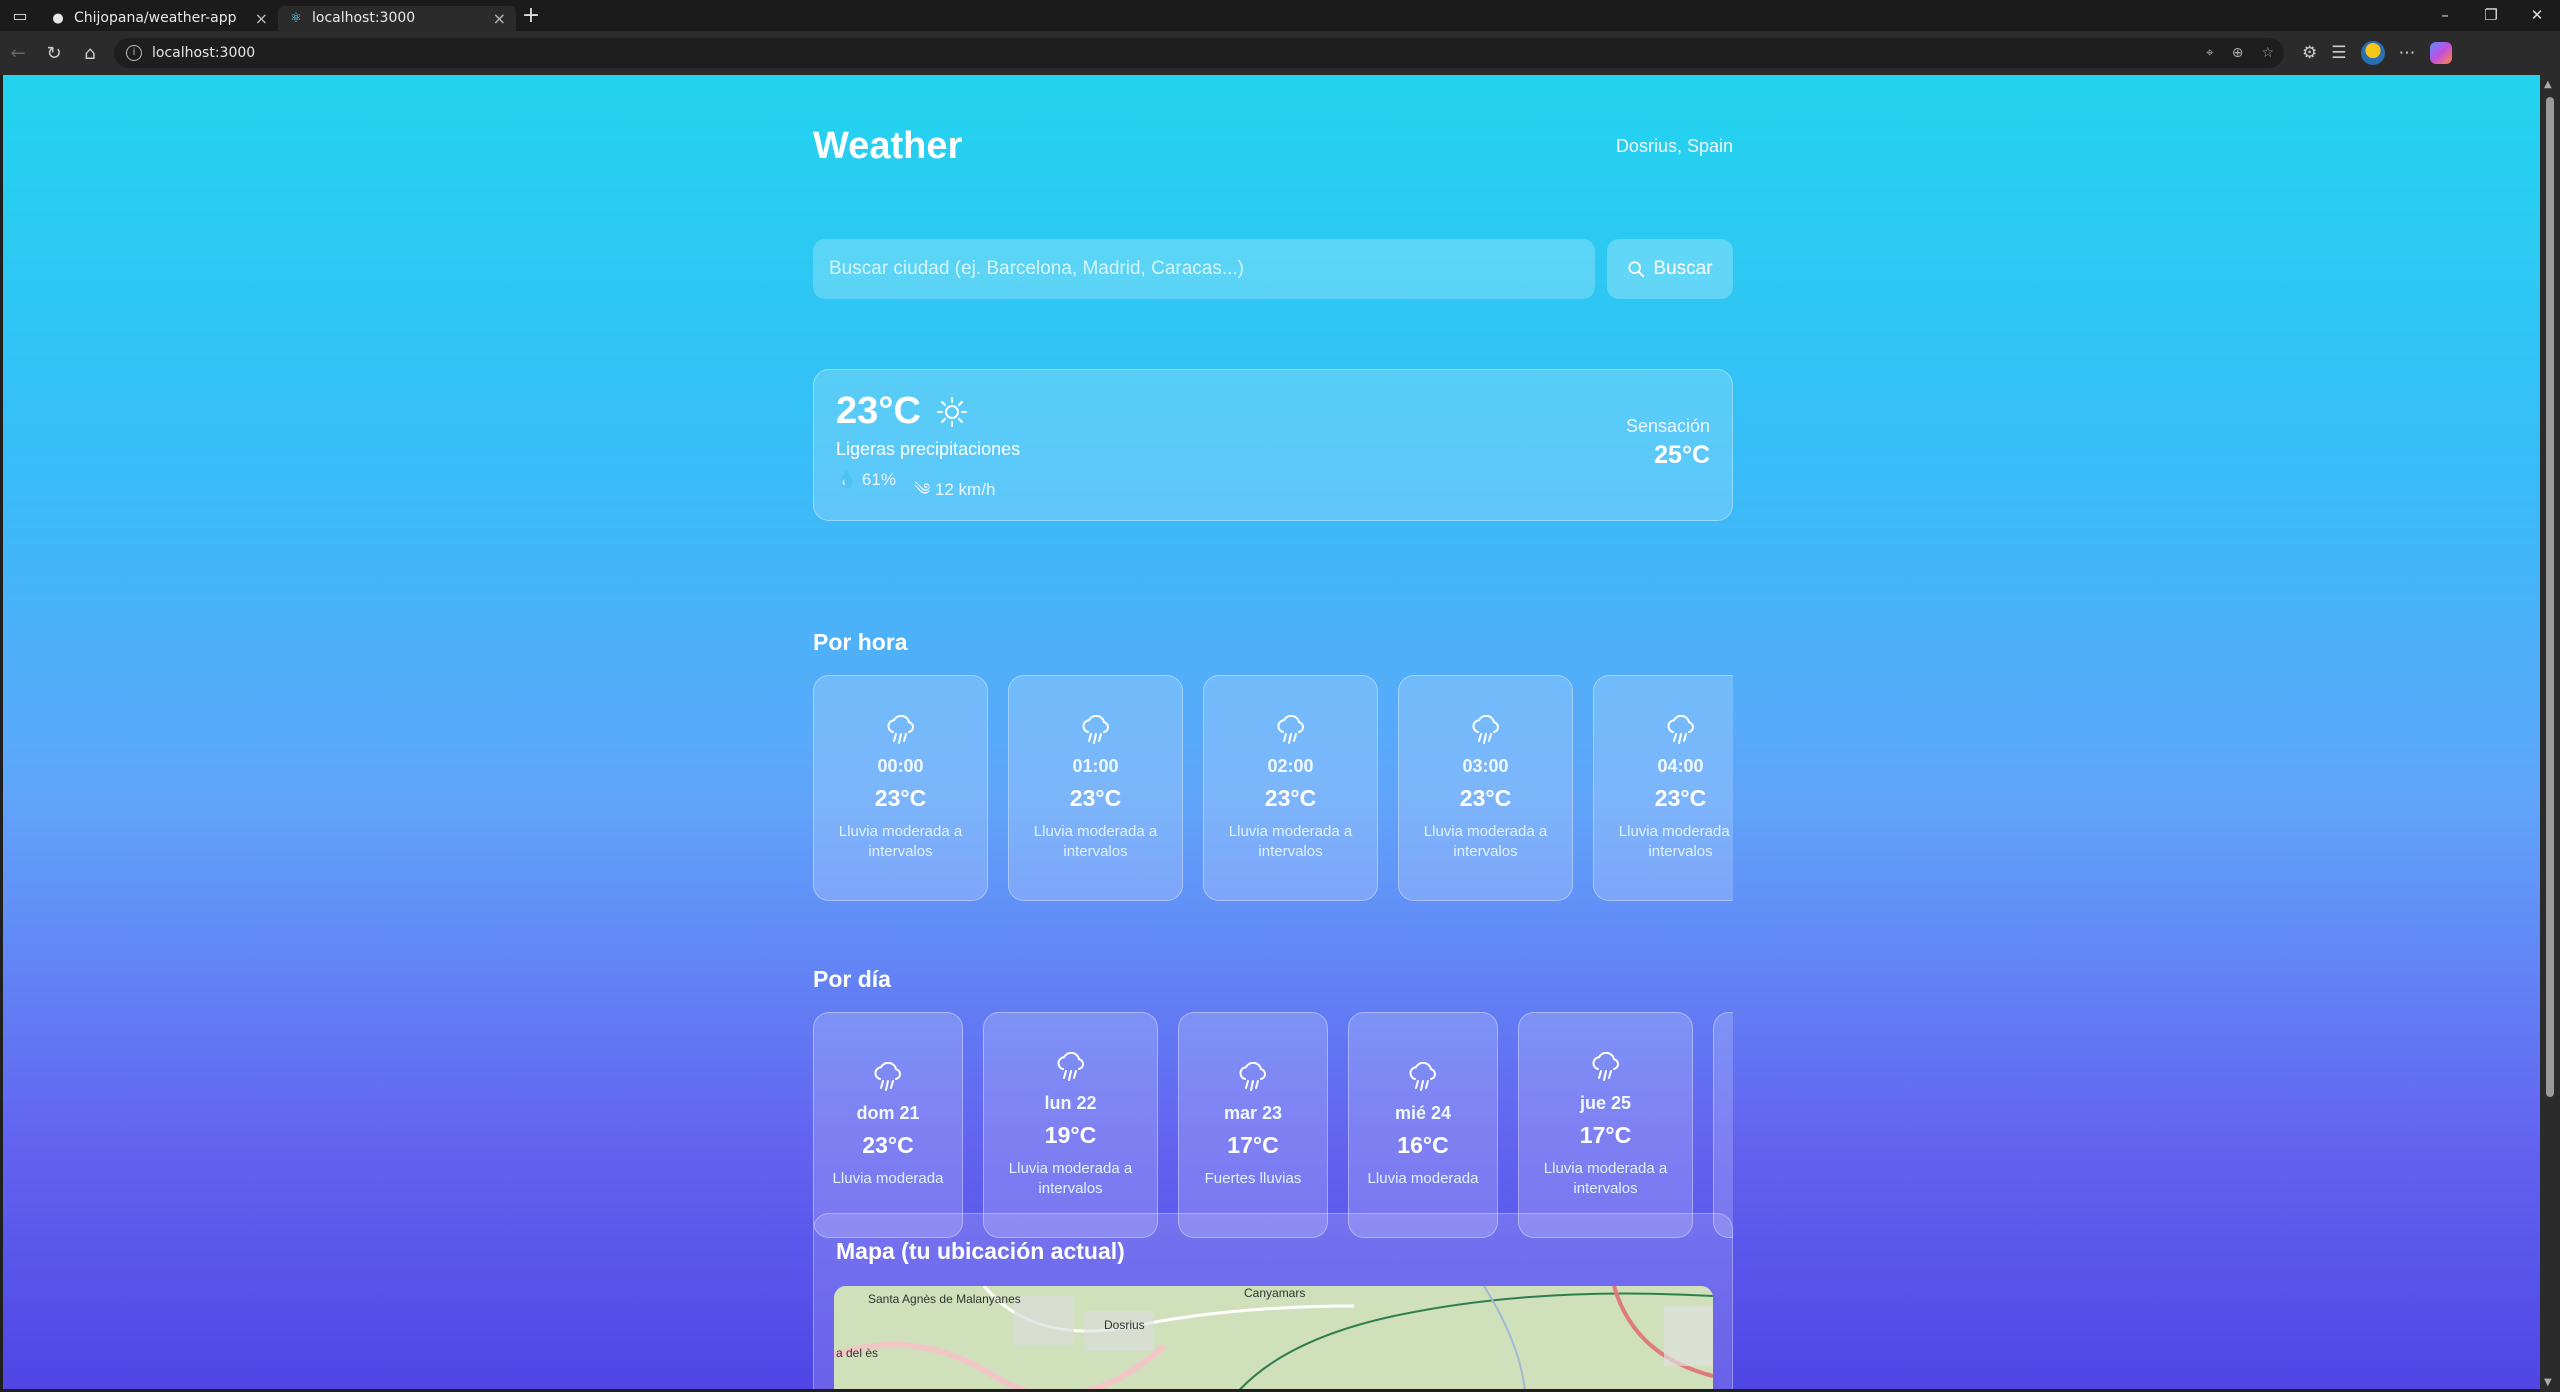 This screenshot has height=1392, width=2560. What do you see at coordinates (878, 411) in the screenshot?
I see `current-temp: 23°C` at bounding box center [878, 411].